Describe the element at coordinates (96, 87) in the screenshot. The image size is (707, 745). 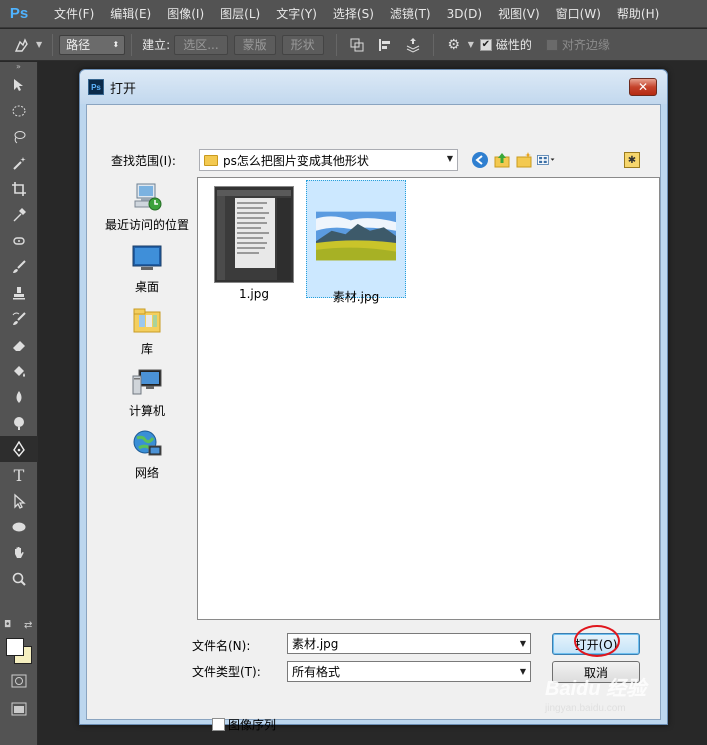
I see `photoshop-app-icon: Ps` at that location.